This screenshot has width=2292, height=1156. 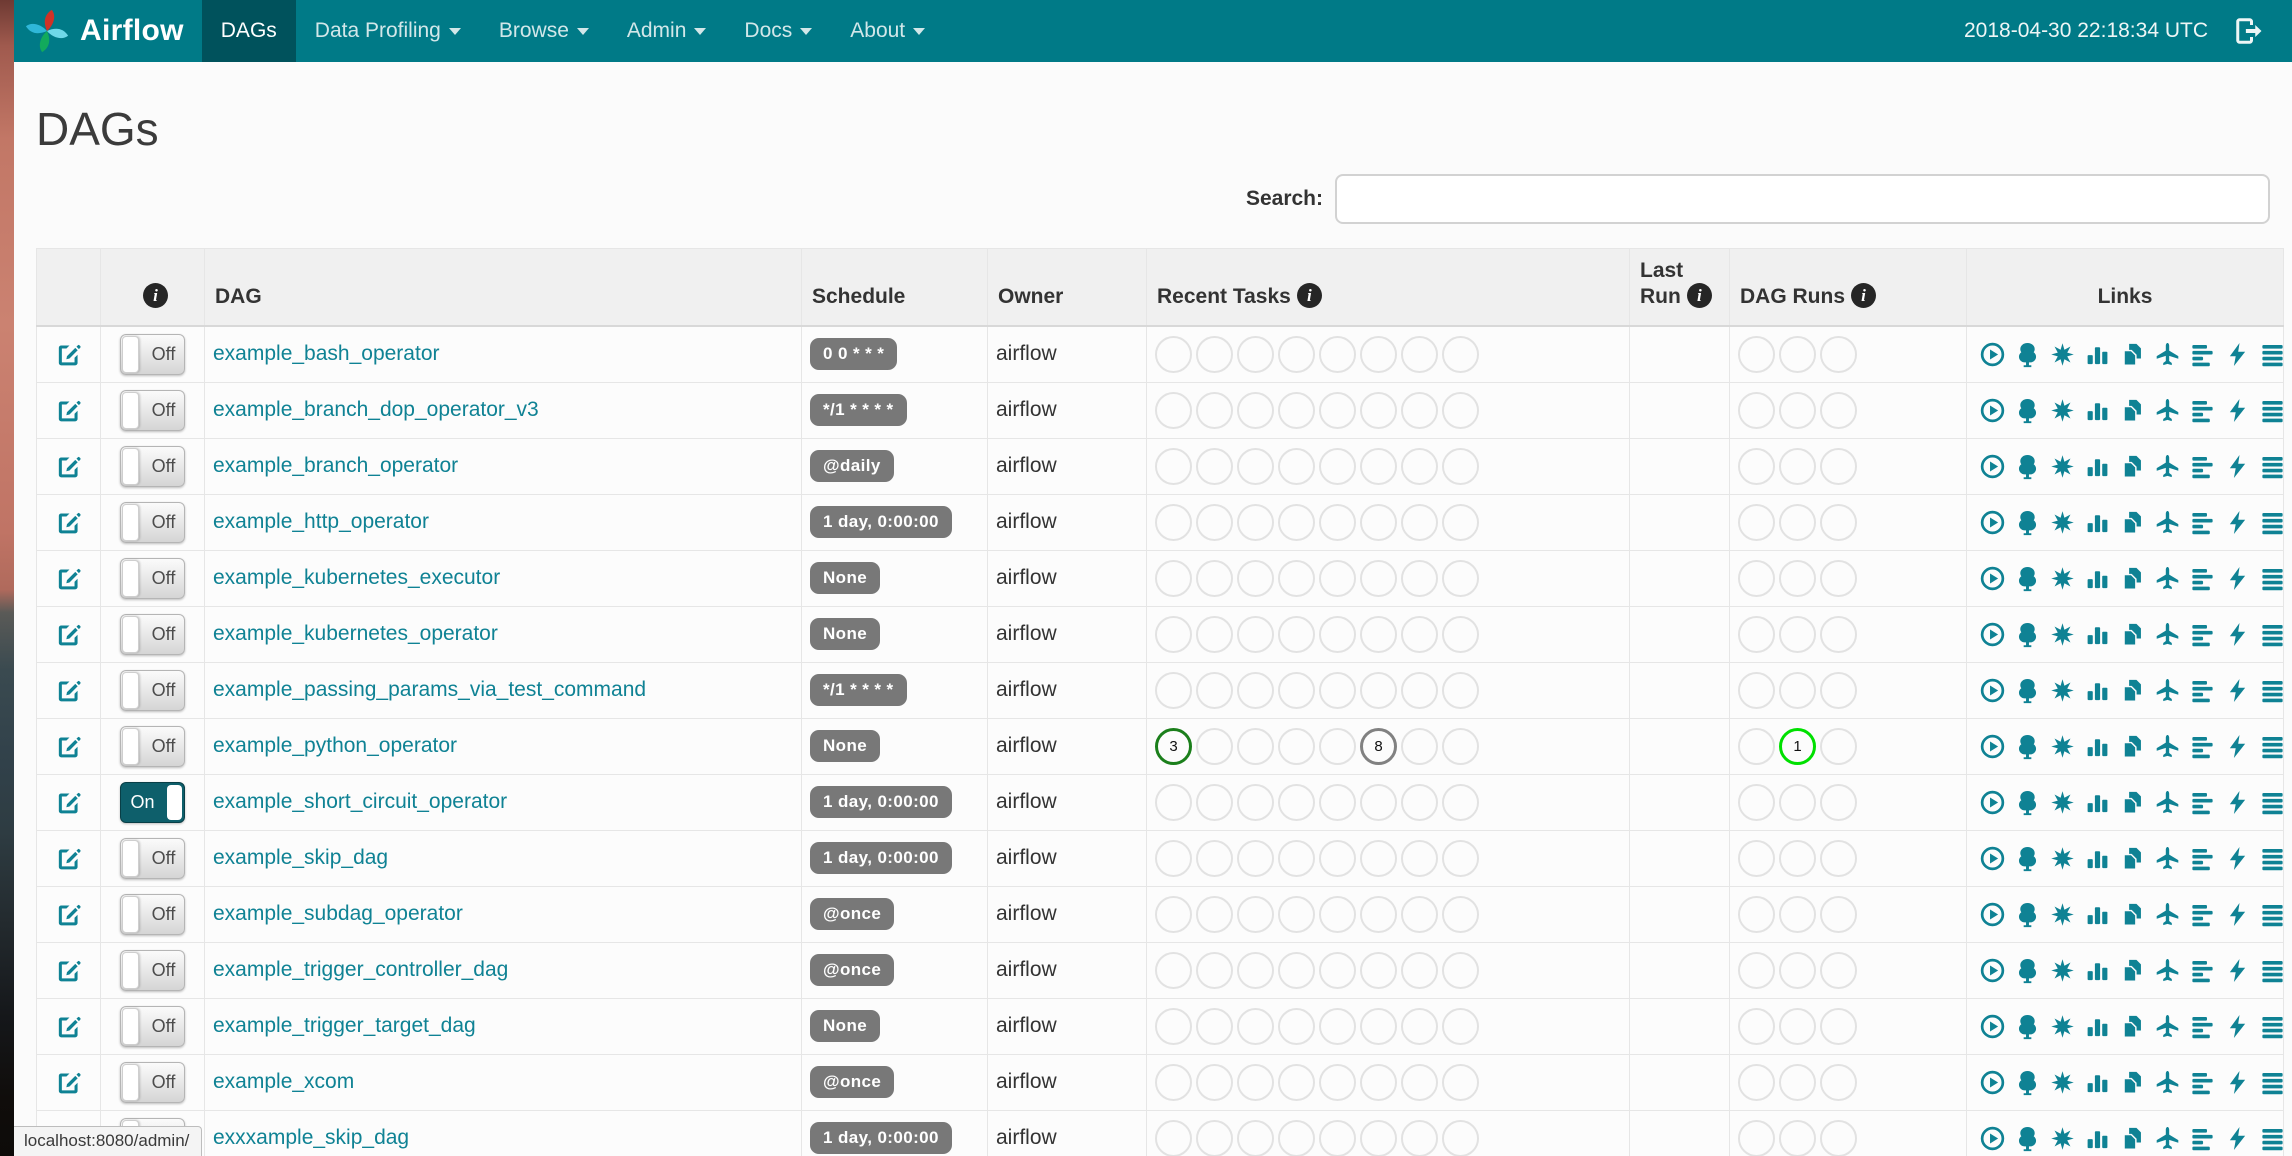 I want to click on dag-link: example_subdag_operator, so click(x=338, y=913).